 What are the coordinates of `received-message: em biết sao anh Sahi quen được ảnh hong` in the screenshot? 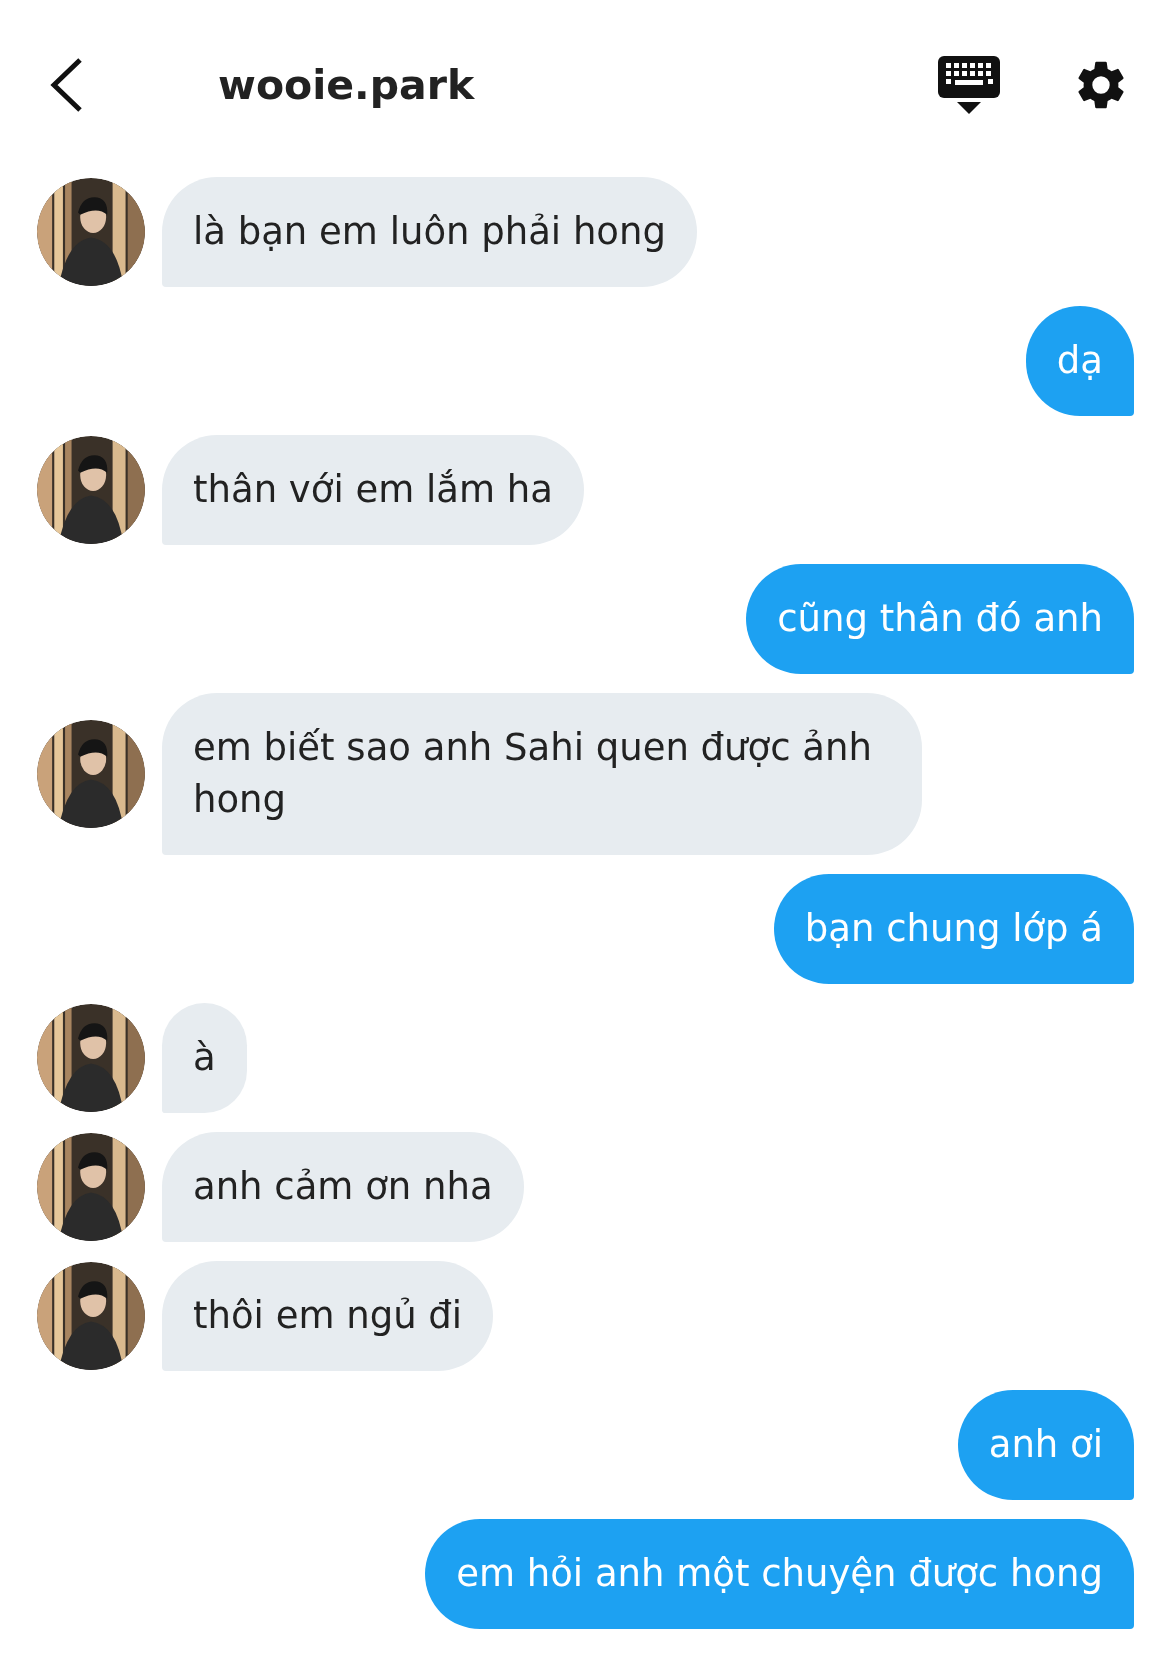 It's located at (542, 774).